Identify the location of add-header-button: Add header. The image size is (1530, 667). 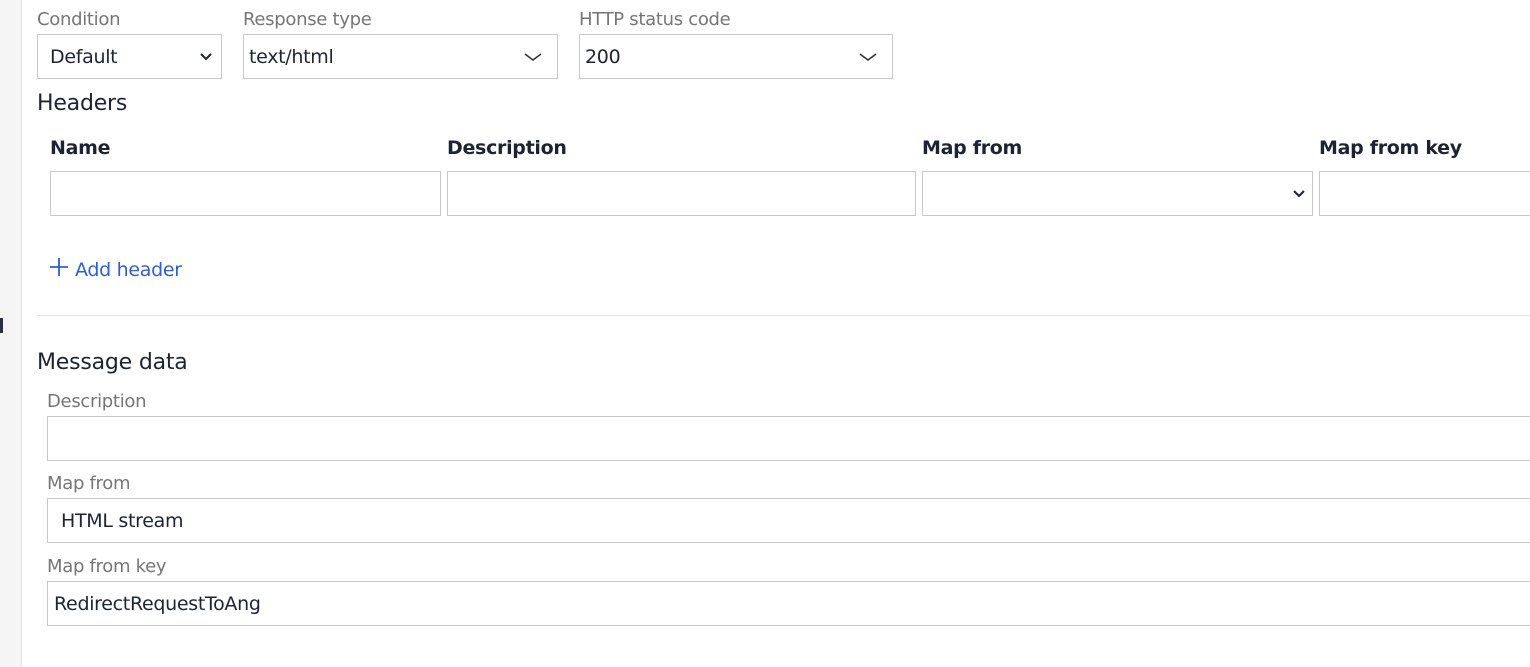
(115, 269).